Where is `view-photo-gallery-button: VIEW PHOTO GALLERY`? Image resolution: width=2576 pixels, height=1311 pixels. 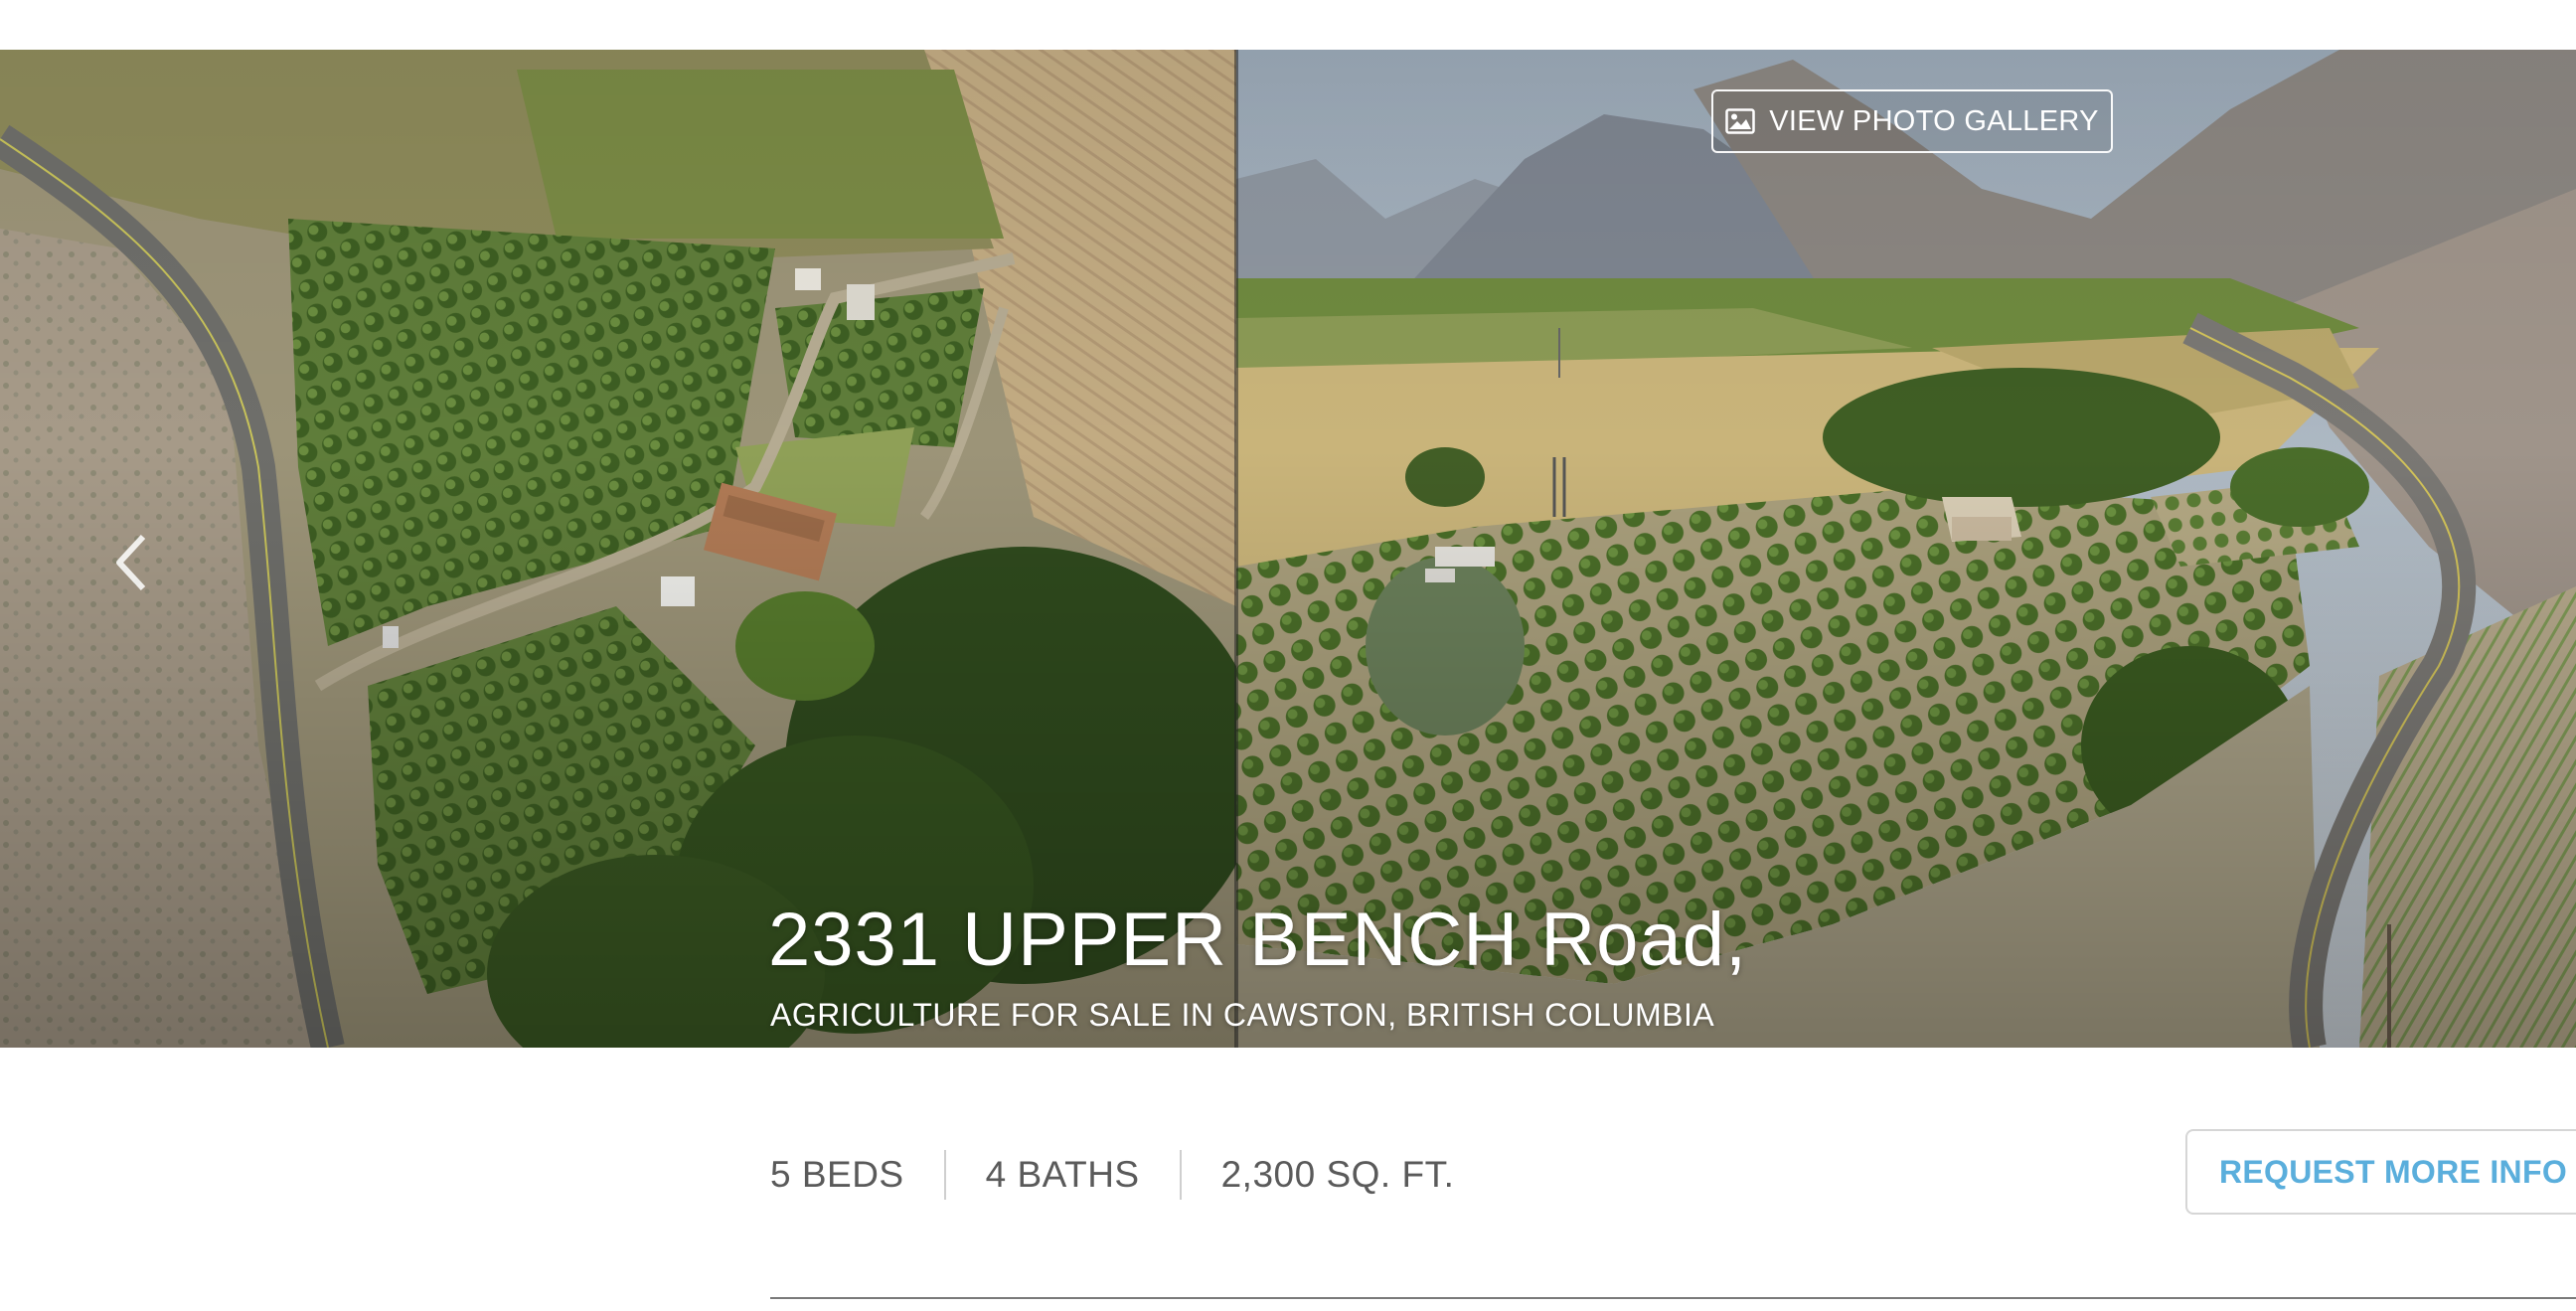 view-photo-gallery-button: VIEW PHOTO GALLERY is located at coordinates (1912, 121).